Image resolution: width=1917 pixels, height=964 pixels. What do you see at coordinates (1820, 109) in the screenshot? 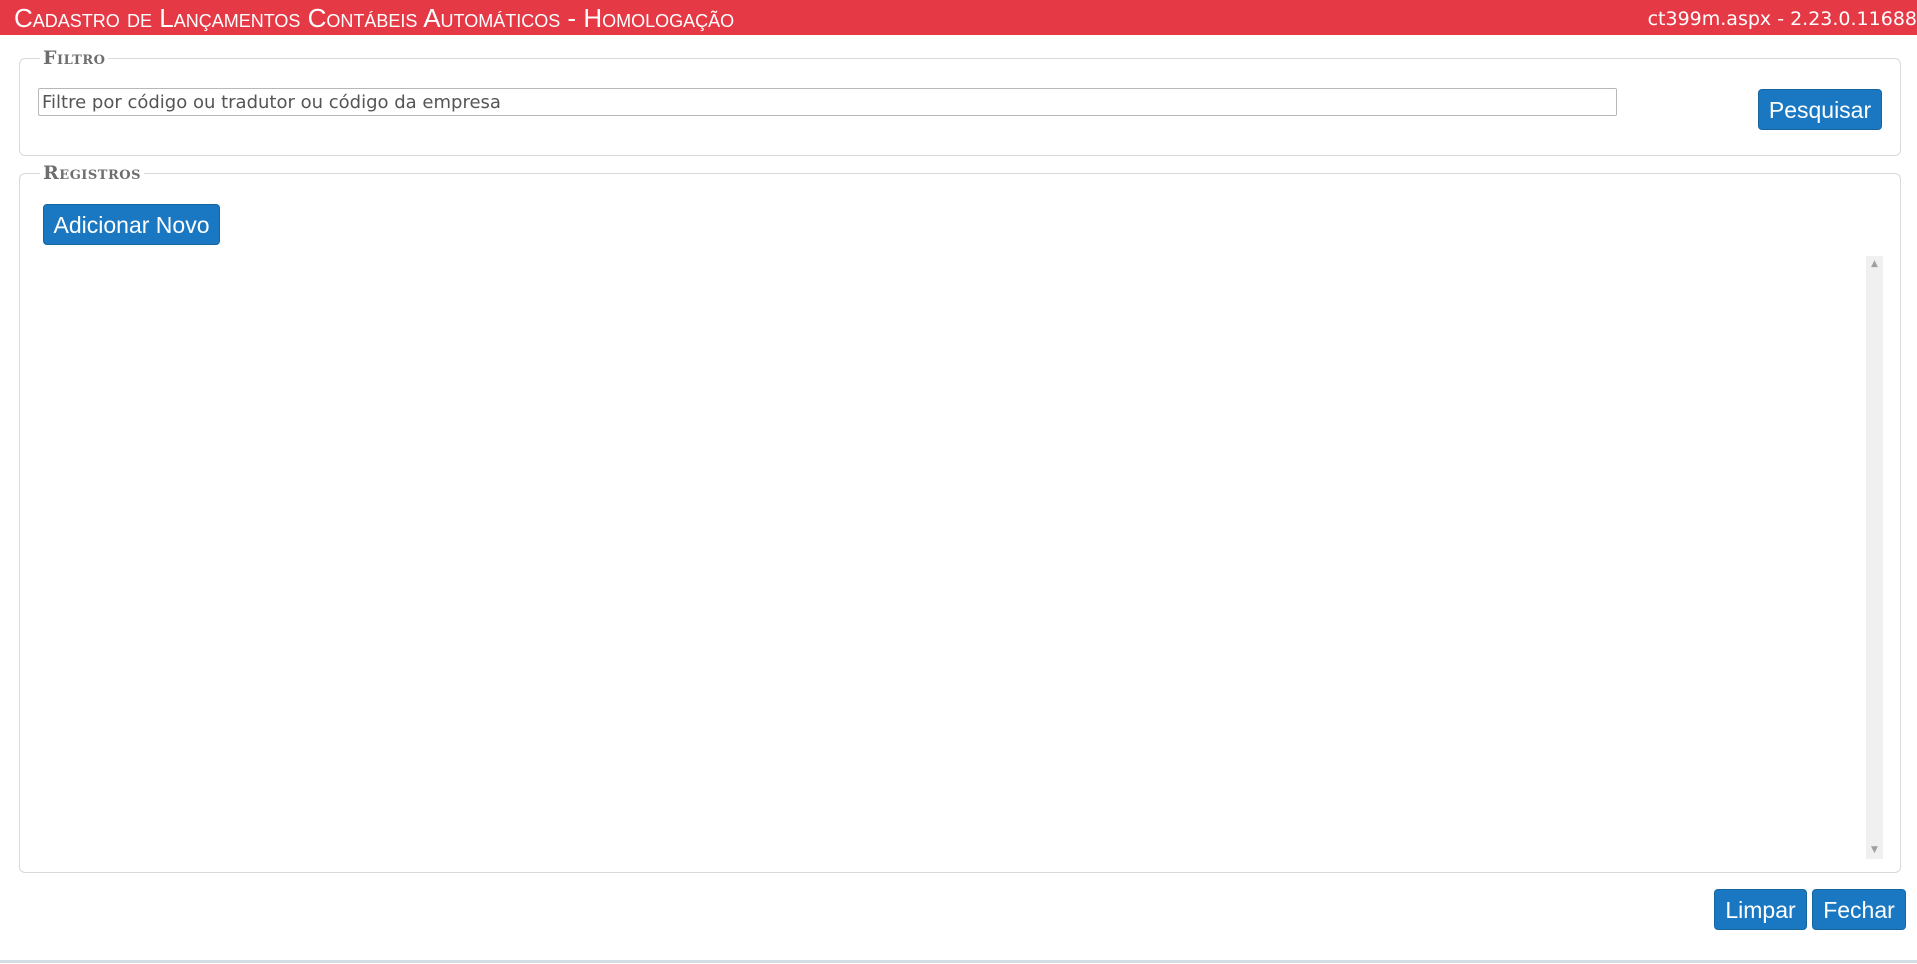
I see `search-button: Pesquisar` at bounding box center [1820, 109].